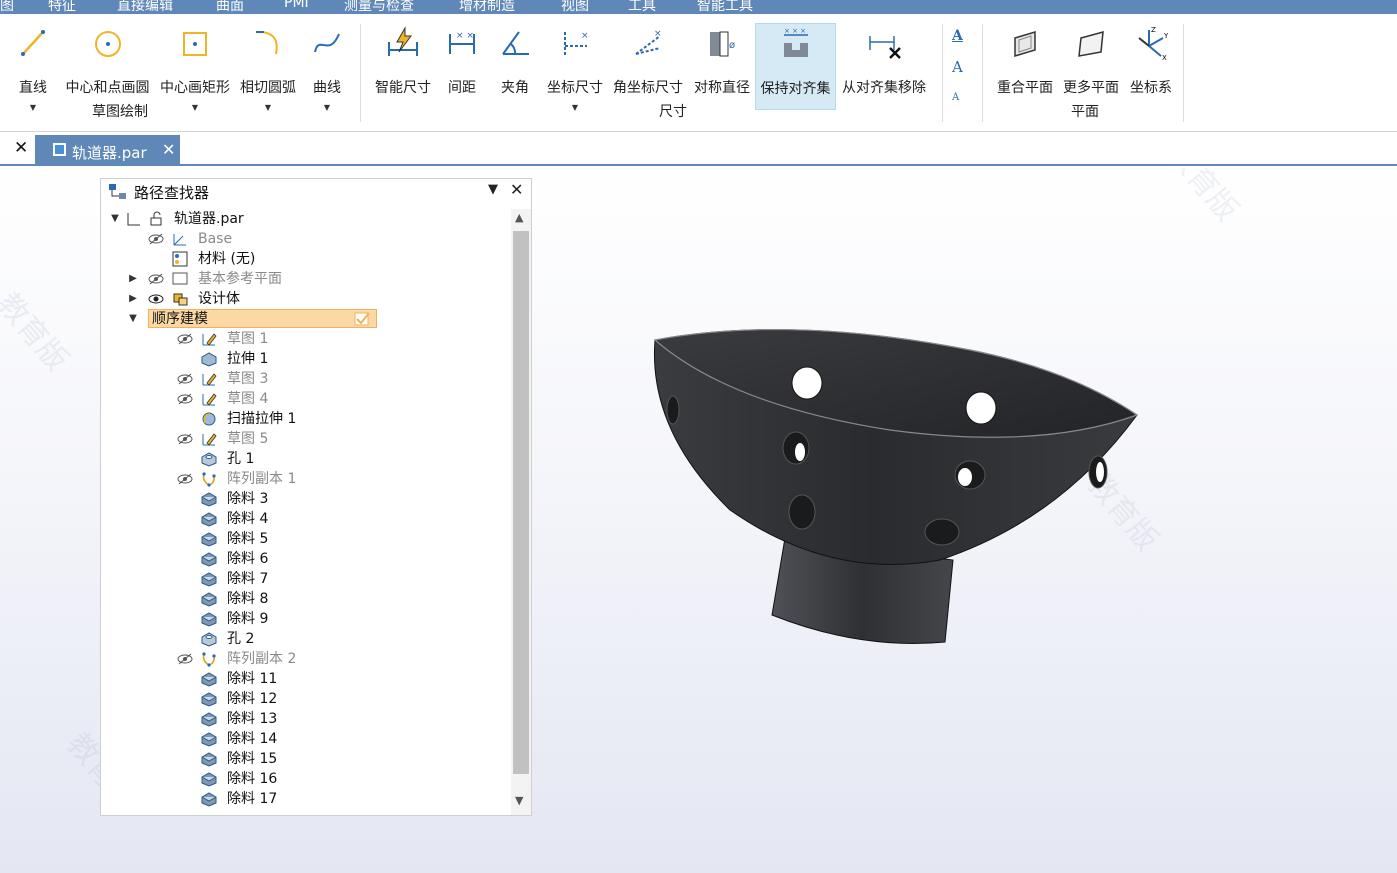 This screenshot has width=1397, height=873. Describe the element at coordinates (519, 800) in the screenshot. I see `scroll-down-icon: ▼` at that location.